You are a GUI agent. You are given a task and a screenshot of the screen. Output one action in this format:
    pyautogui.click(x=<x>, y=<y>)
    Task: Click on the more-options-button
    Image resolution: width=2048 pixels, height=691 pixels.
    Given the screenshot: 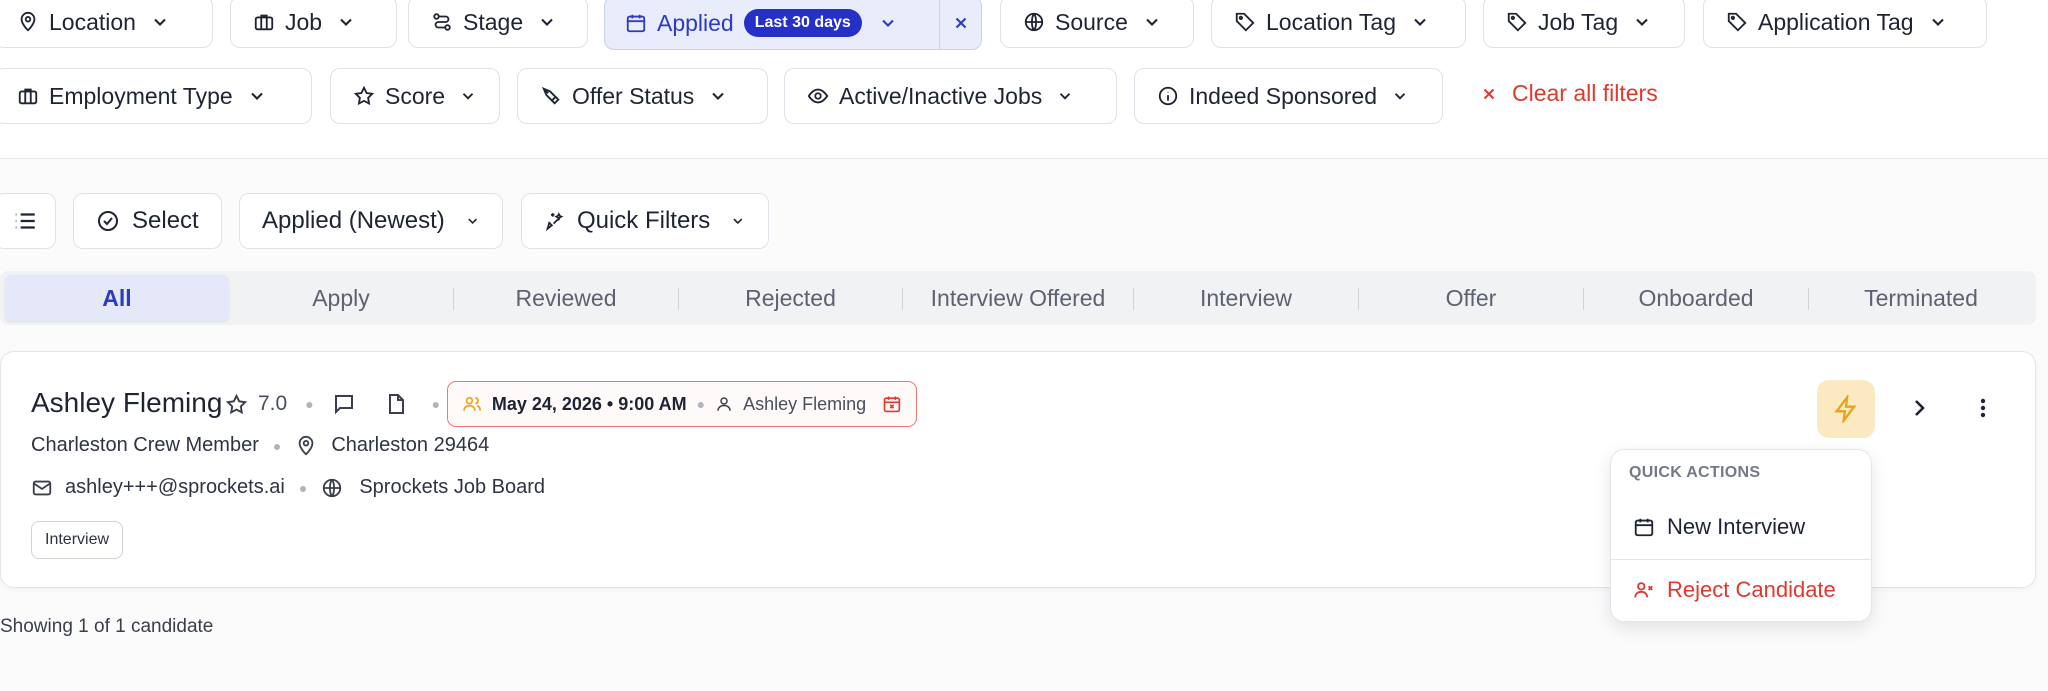 What is the action you would take?
    pyautogui.click(x=1983, y=408)
    